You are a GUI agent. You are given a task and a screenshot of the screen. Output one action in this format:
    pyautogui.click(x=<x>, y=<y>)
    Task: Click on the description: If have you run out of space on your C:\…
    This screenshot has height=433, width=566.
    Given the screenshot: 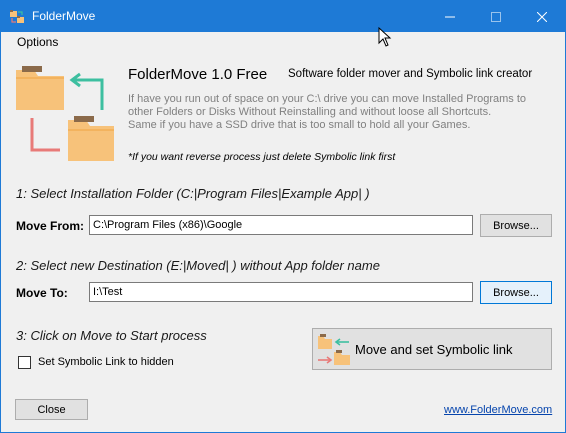 What is the action you would take?
    pyautogui.click(x=338, y=112)
    